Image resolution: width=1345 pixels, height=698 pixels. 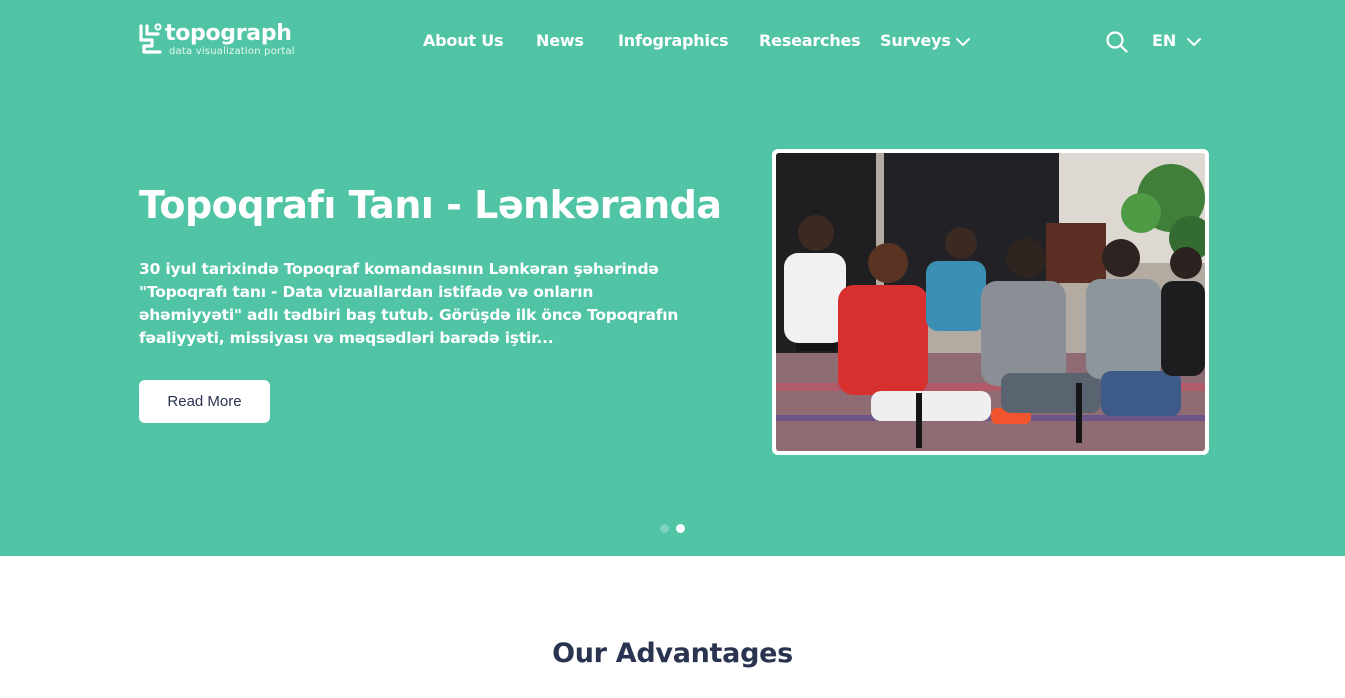 I want to click on logo-tagline: data visualization portal, so click(x=232, y=51).